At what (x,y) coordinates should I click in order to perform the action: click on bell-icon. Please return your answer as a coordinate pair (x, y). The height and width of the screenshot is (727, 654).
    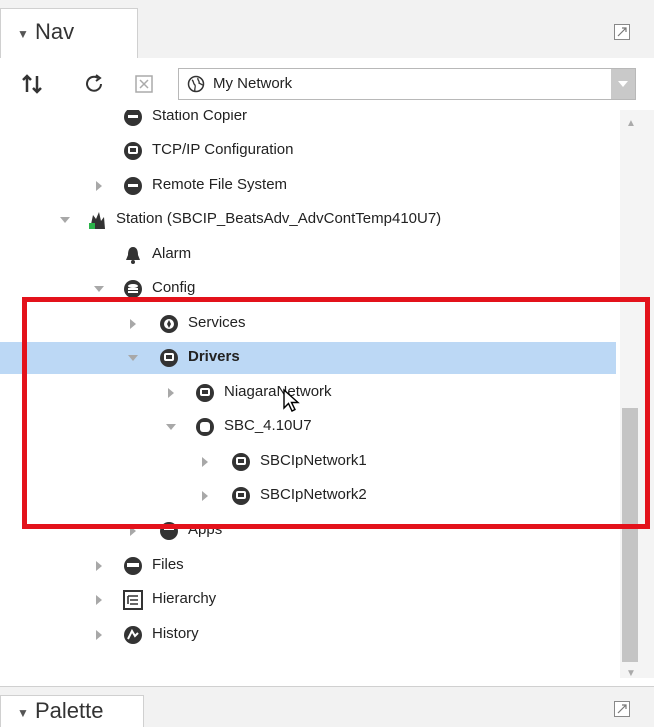
    Looking at the image, I should click on (133, 255).